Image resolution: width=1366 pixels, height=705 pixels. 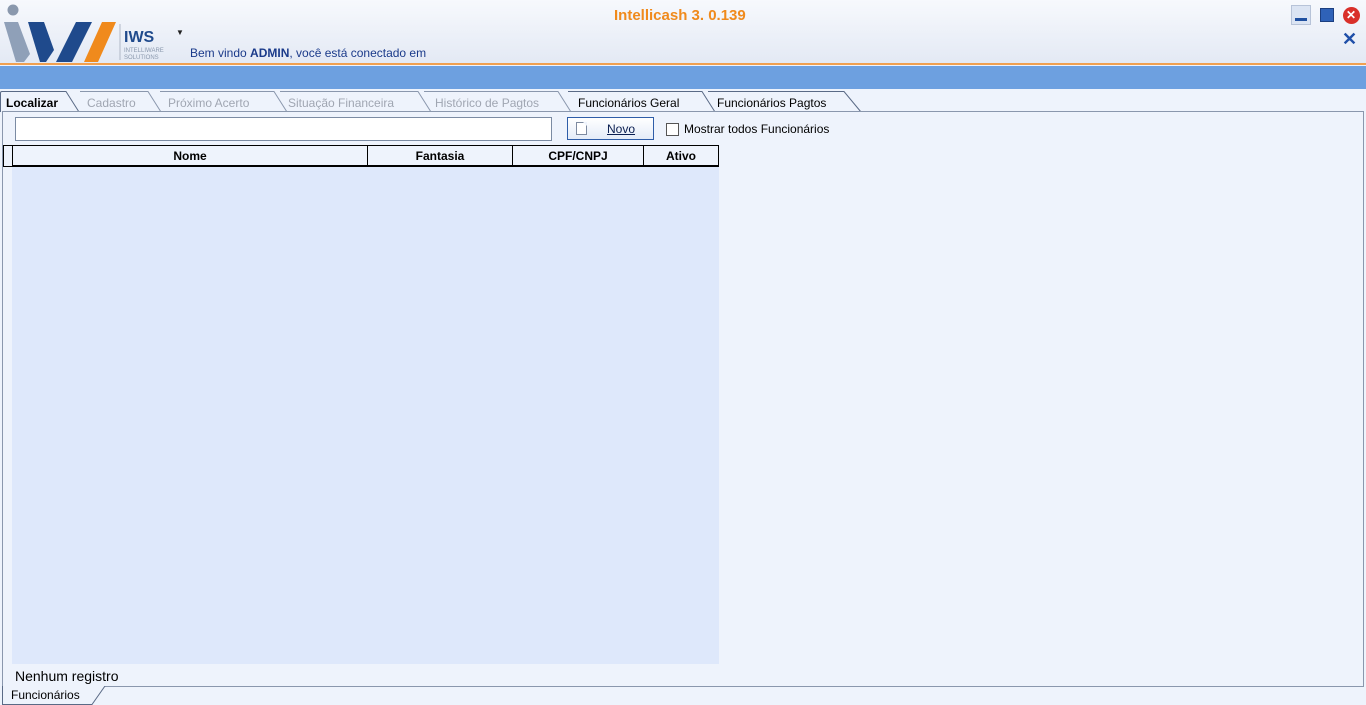 I want to click on maximize-button, so click(x=1327, y=15).